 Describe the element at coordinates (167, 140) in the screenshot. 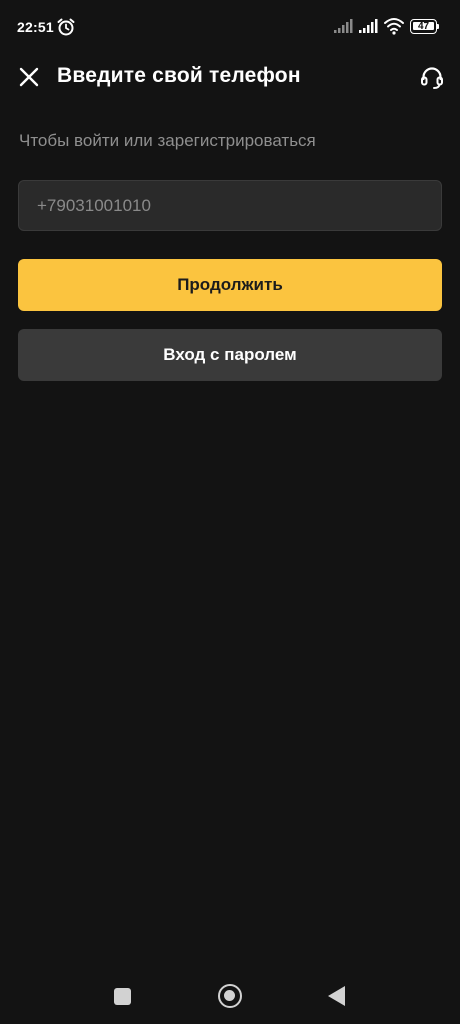

I see `subtitle: Чтобы войти или зарегистрироваться` at that location.